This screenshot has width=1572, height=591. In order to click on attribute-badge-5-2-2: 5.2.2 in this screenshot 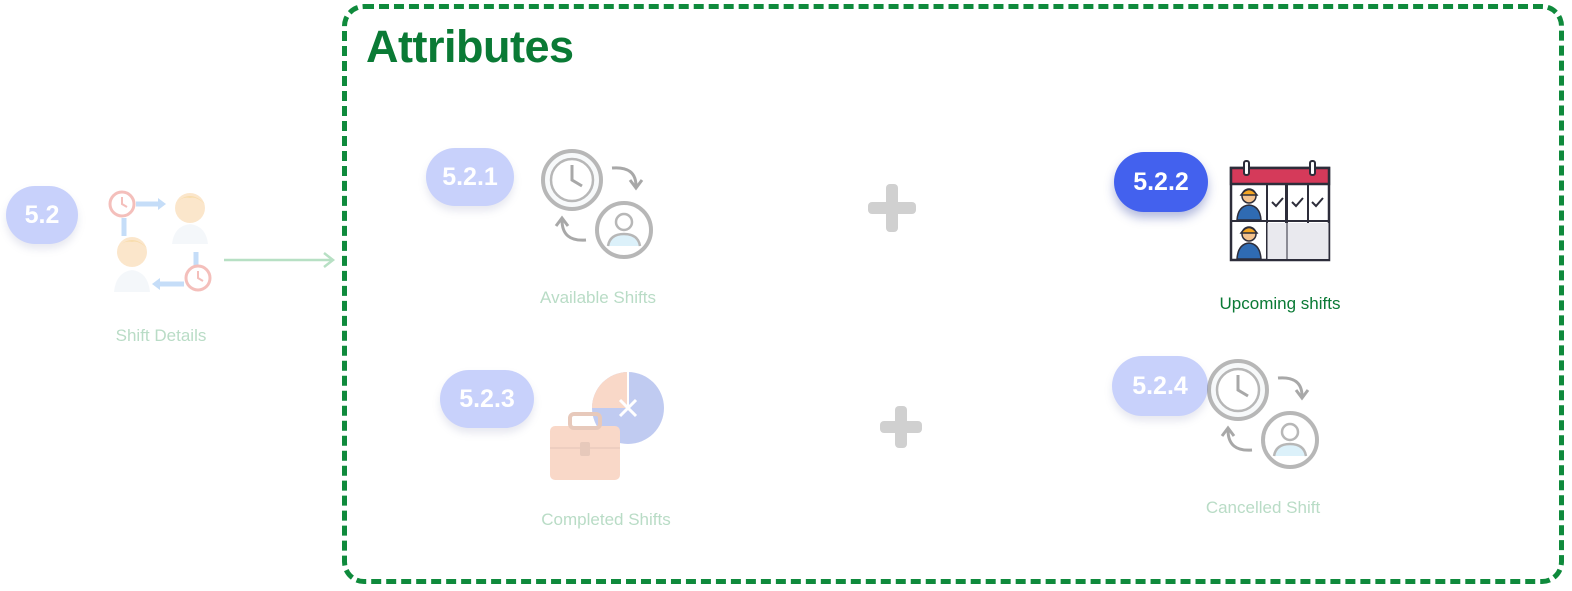, I will do `click(1161, 182)`.